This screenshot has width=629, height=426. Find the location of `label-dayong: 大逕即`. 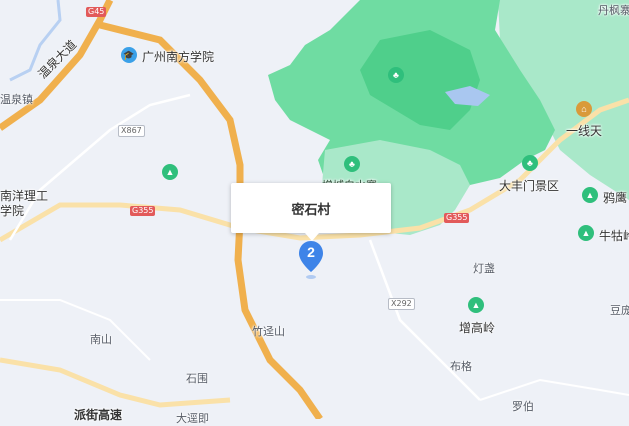

label-dayong: 大逕即 is located at coordinates (192, 419).